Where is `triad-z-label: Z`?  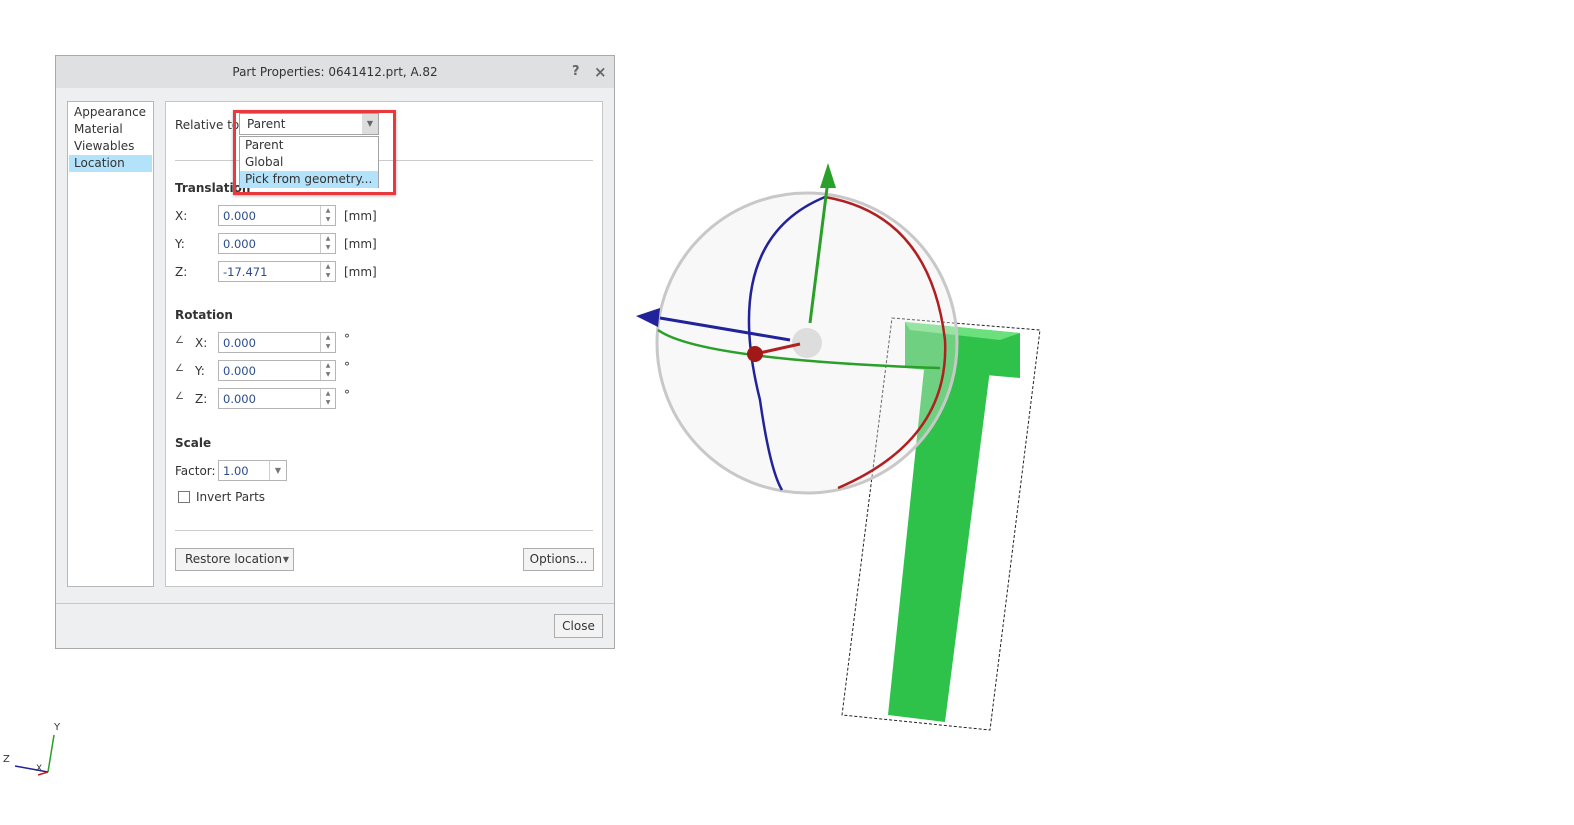
triad-z-label: Z is located at coordinates (6, 759).